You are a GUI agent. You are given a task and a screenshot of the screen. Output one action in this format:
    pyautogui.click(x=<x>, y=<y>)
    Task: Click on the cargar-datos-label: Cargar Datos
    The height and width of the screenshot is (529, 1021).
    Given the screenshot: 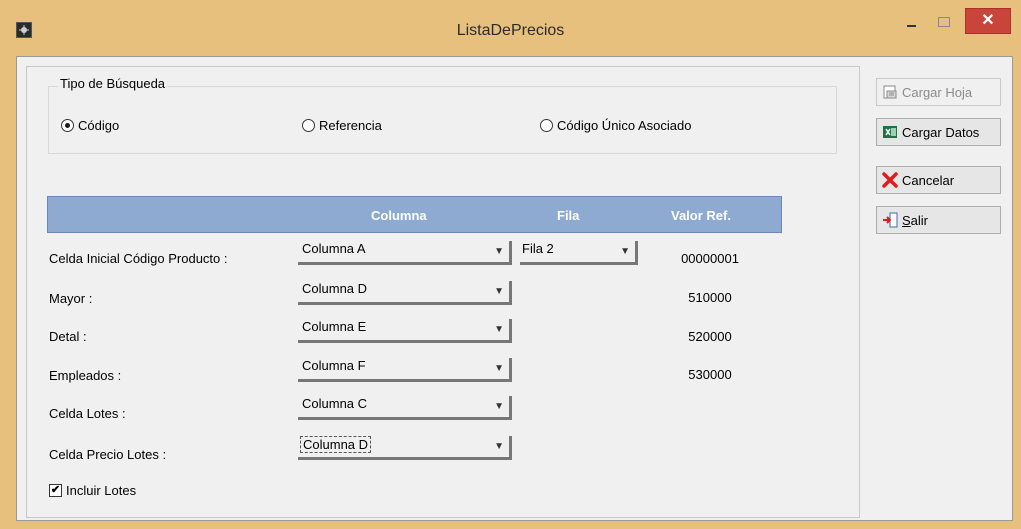 What is the action you would take?
    pyautogui.click(x=941, y=132)
    